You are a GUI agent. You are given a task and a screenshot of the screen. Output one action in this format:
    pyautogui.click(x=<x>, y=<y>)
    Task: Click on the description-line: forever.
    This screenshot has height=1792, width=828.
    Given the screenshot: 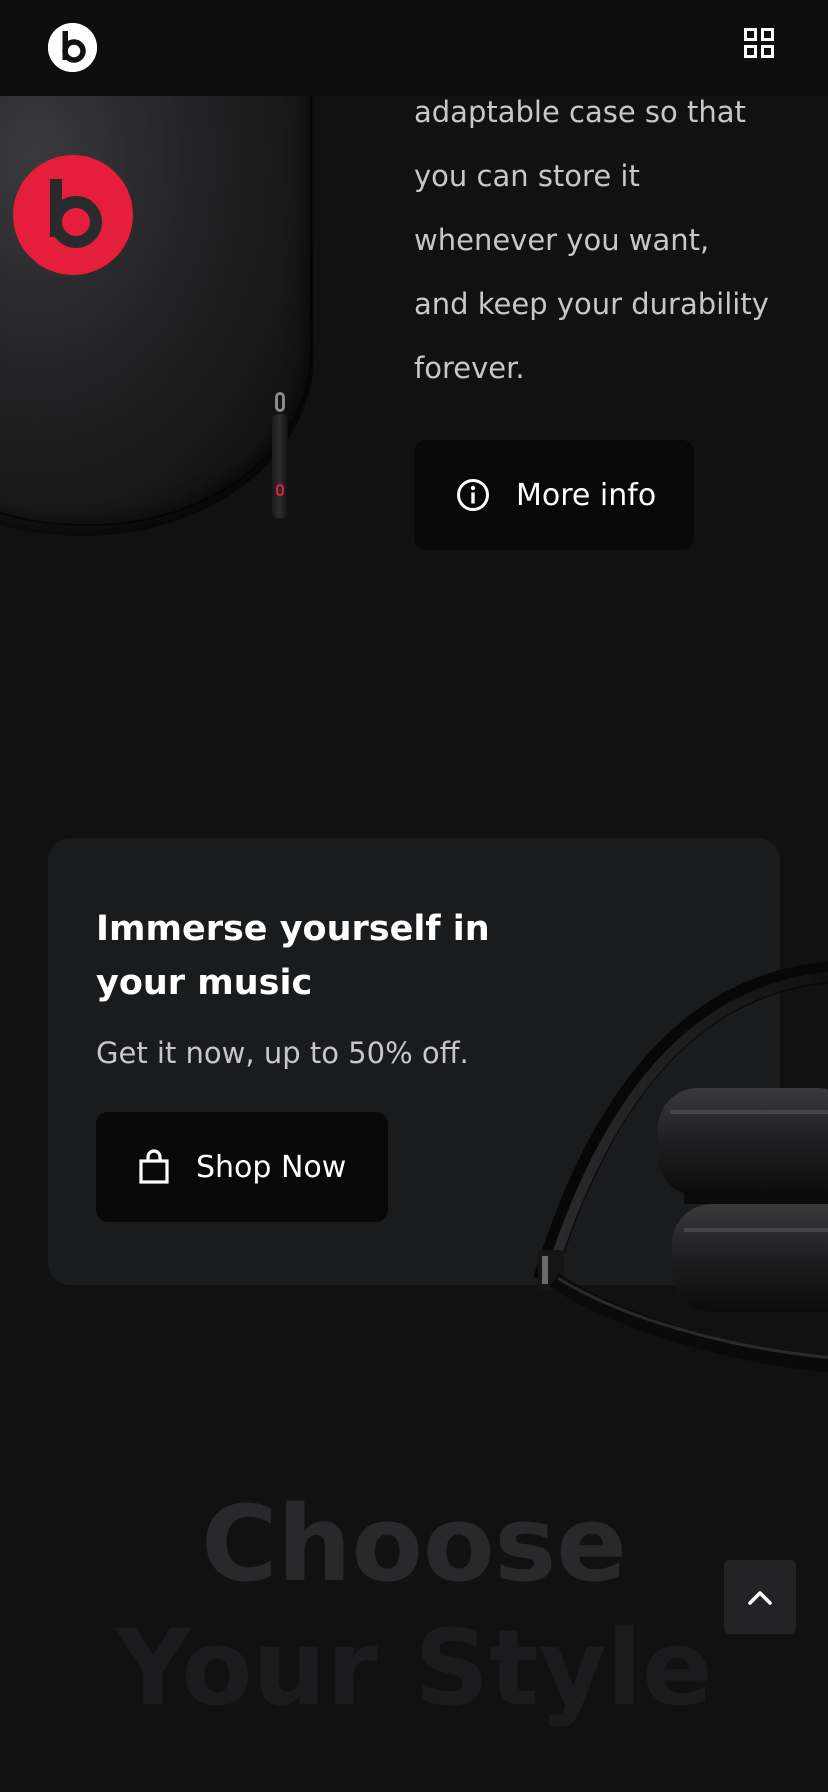 What is the action you would take?
    pyautogui.click(x=469, y=368)
    